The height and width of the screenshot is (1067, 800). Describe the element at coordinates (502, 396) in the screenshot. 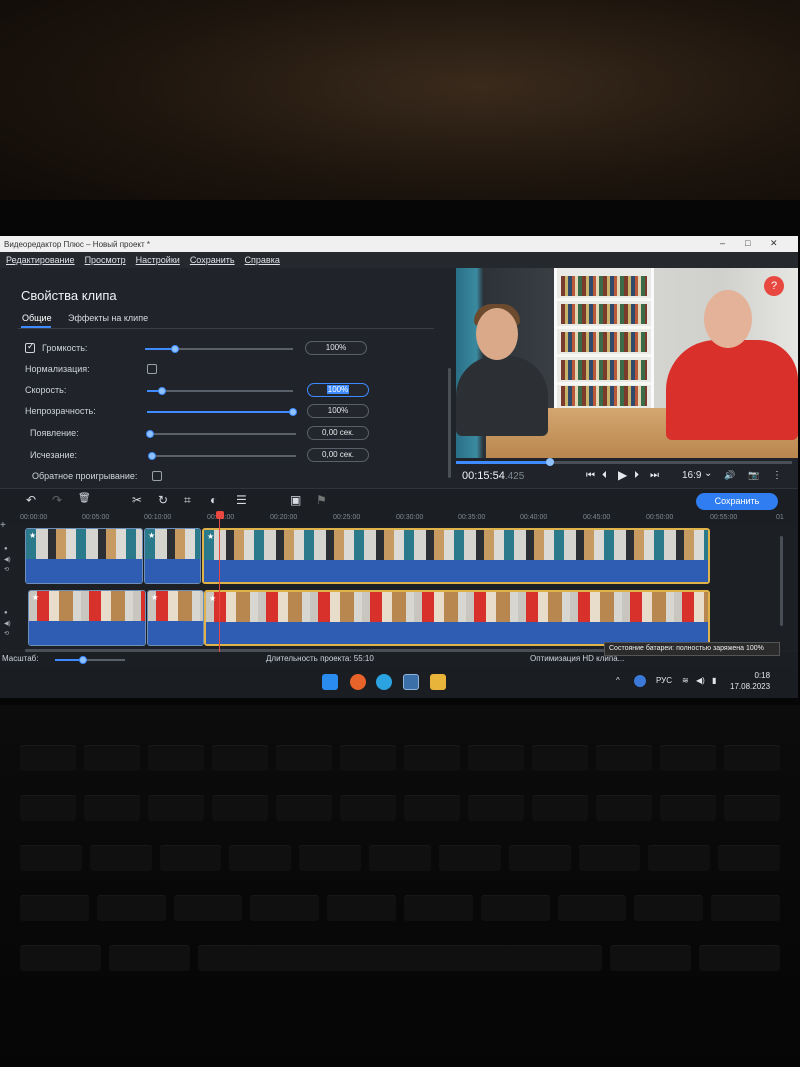

I see `person-left` at that location.